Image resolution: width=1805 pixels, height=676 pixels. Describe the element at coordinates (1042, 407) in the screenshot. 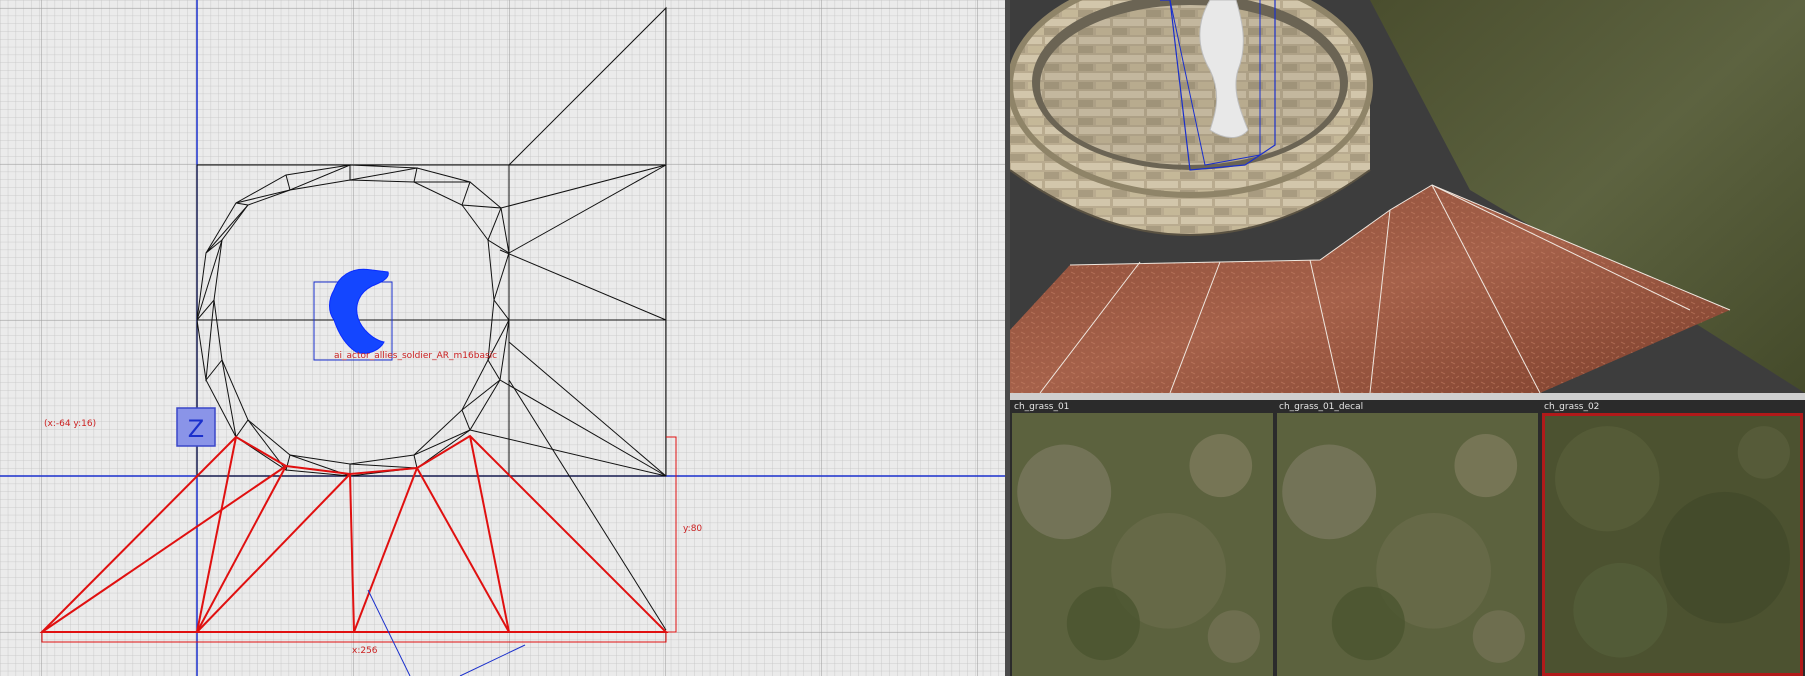

I see `texture-name: ch_grass_01` at that location.